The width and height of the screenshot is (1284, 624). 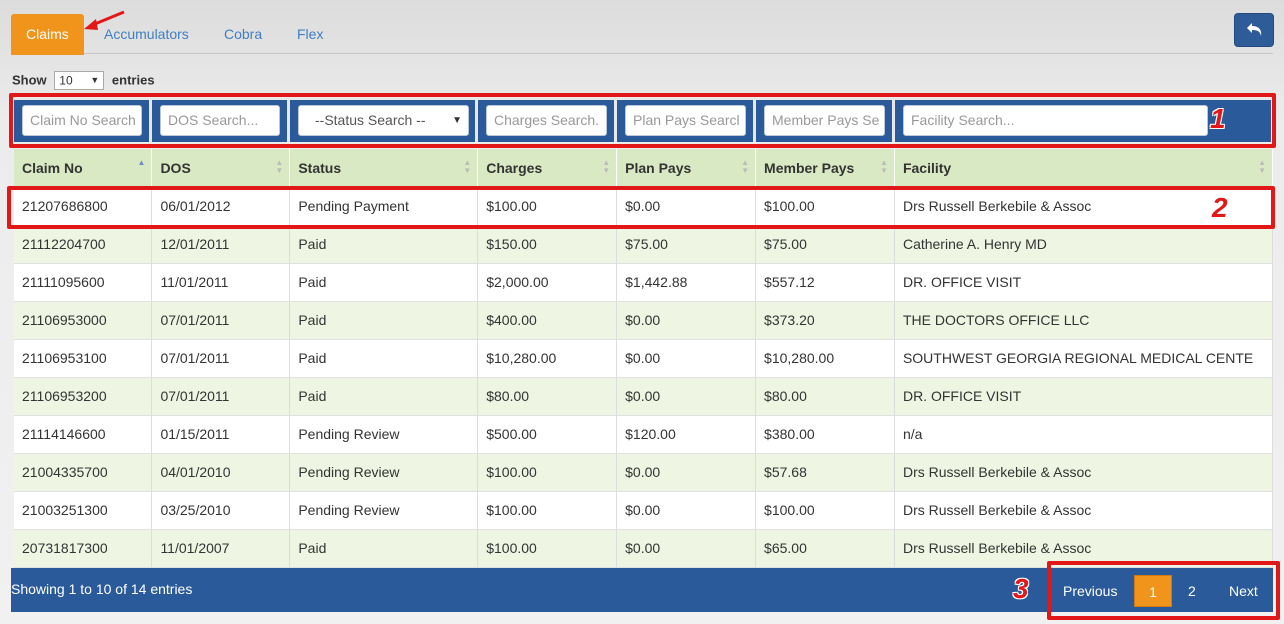 What do you see at coordinates (825, 282) in the screenshot?
I see `cell-member-pays: $557.12` at bounding box center [825, 282].